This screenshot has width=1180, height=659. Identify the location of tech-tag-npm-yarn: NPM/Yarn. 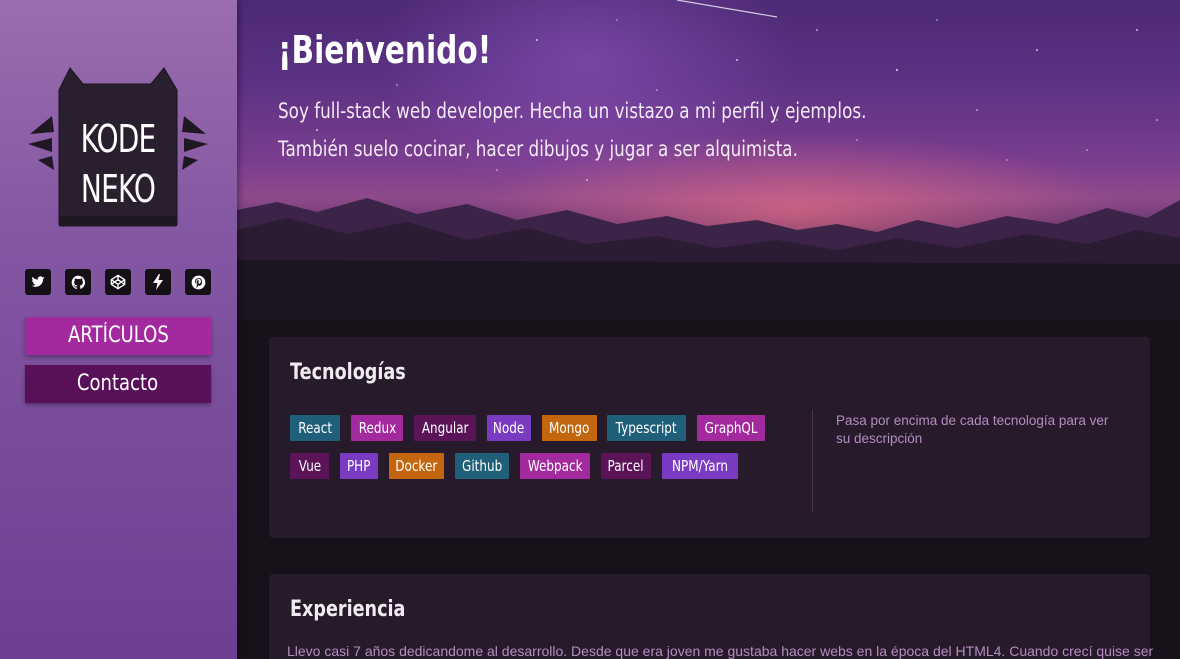
(700, 466).